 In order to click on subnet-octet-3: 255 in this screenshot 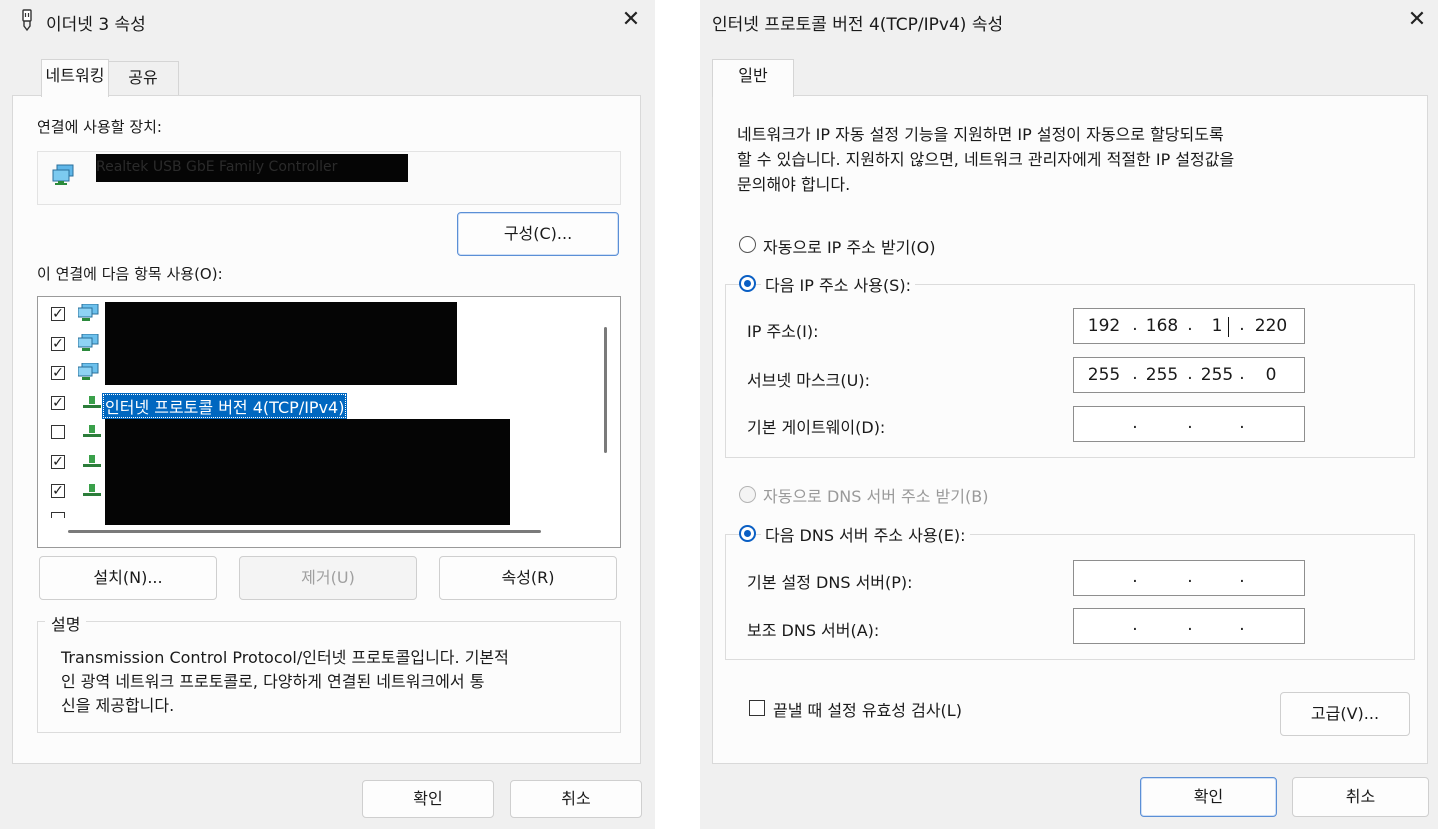, I will do `click(1217, 375)`.